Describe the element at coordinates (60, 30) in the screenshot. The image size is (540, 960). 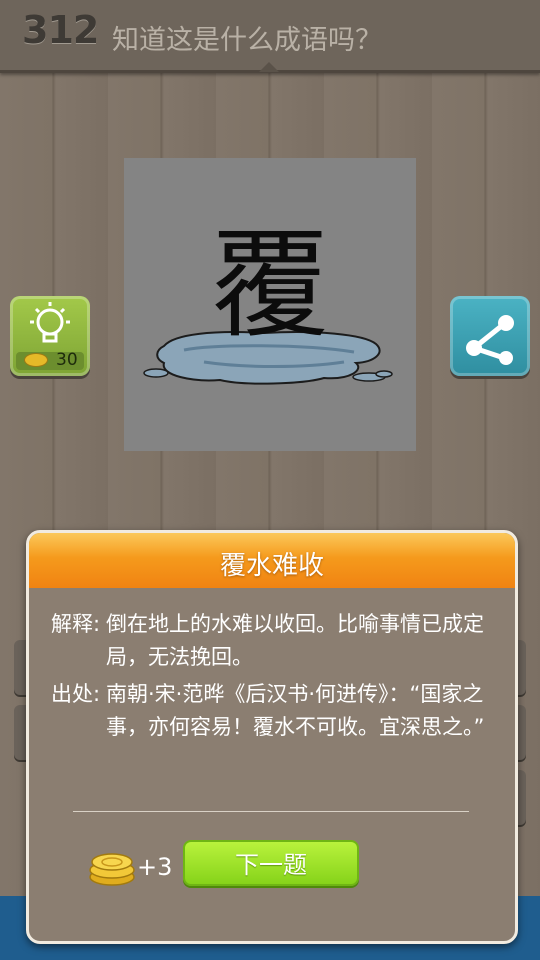
I see `level-number: 312` at that location.